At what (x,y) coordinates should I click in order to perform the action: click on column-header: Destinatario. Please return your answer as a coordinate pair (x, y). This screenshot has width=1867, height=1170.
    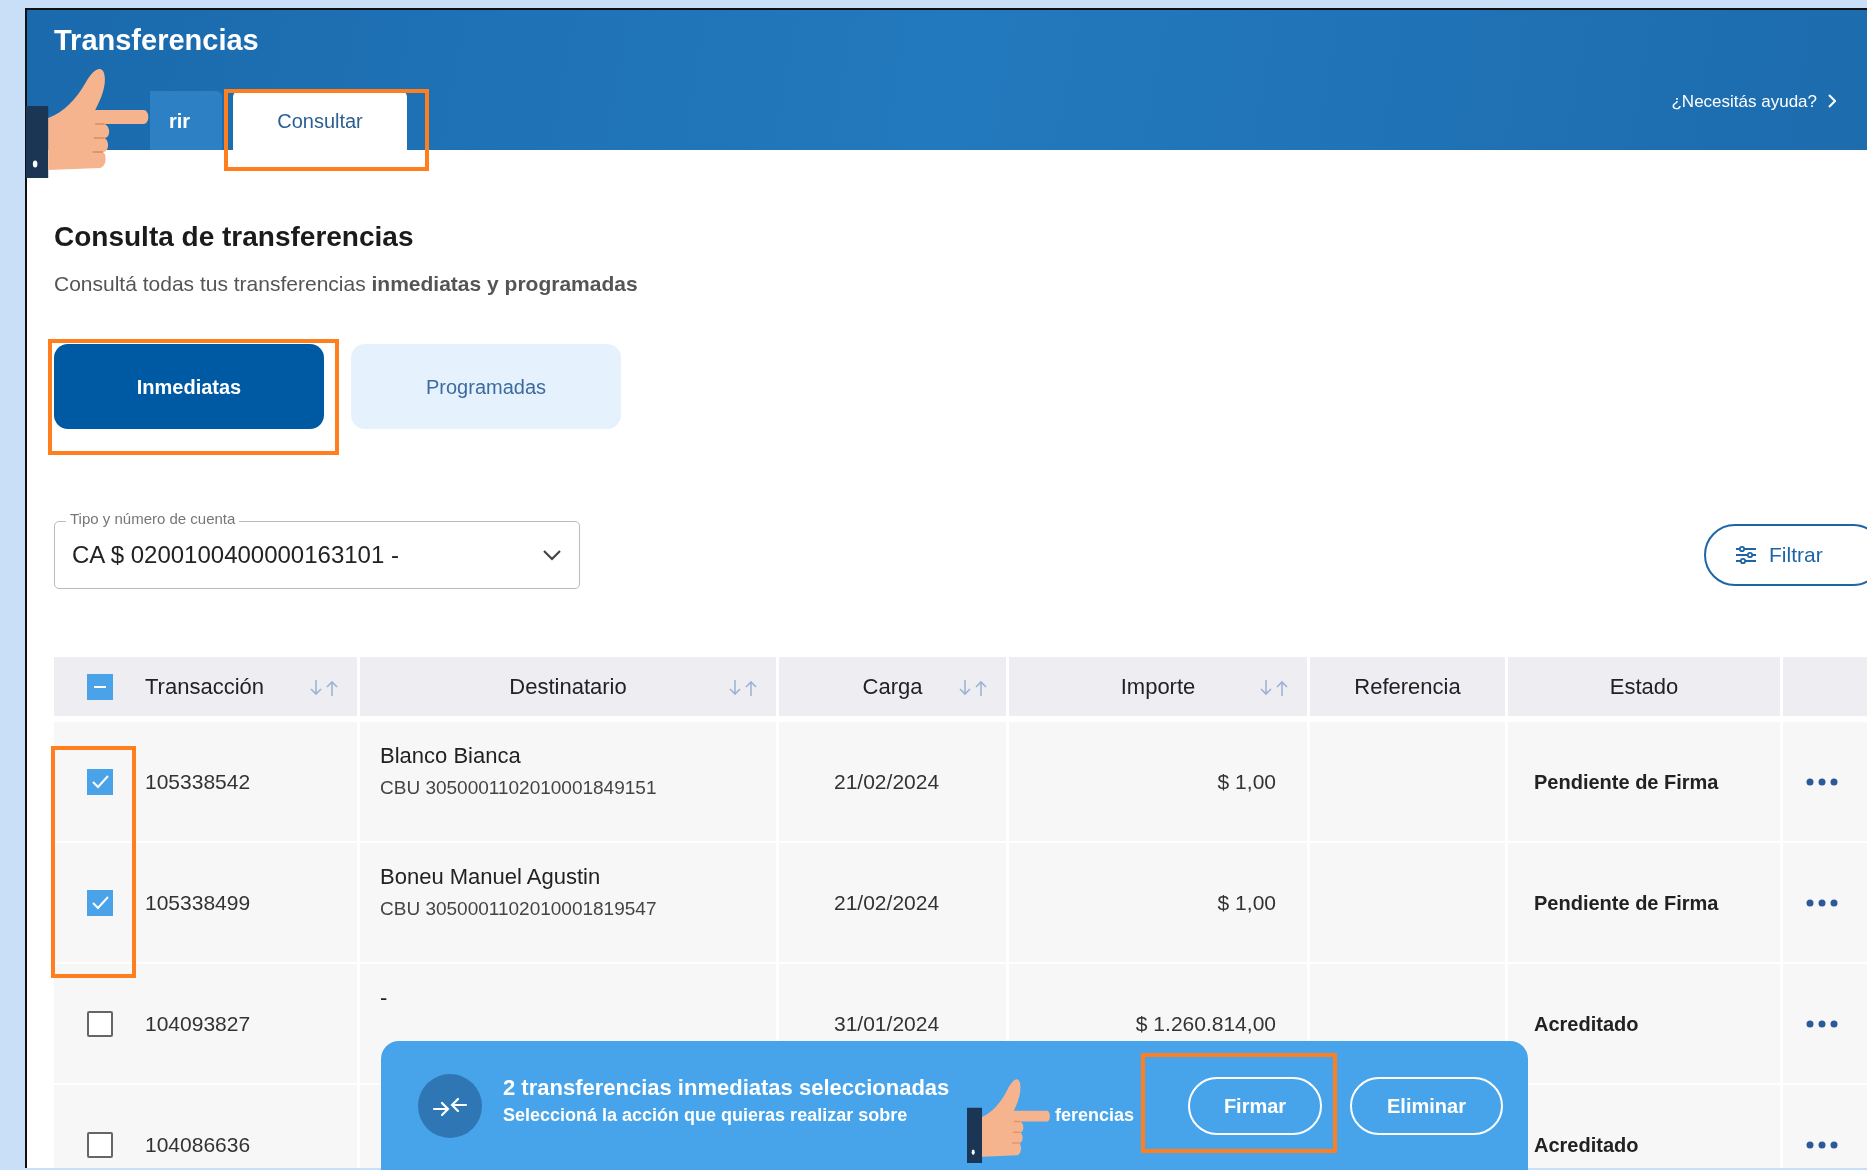
    Looking at the image, I should click on (568, 686).